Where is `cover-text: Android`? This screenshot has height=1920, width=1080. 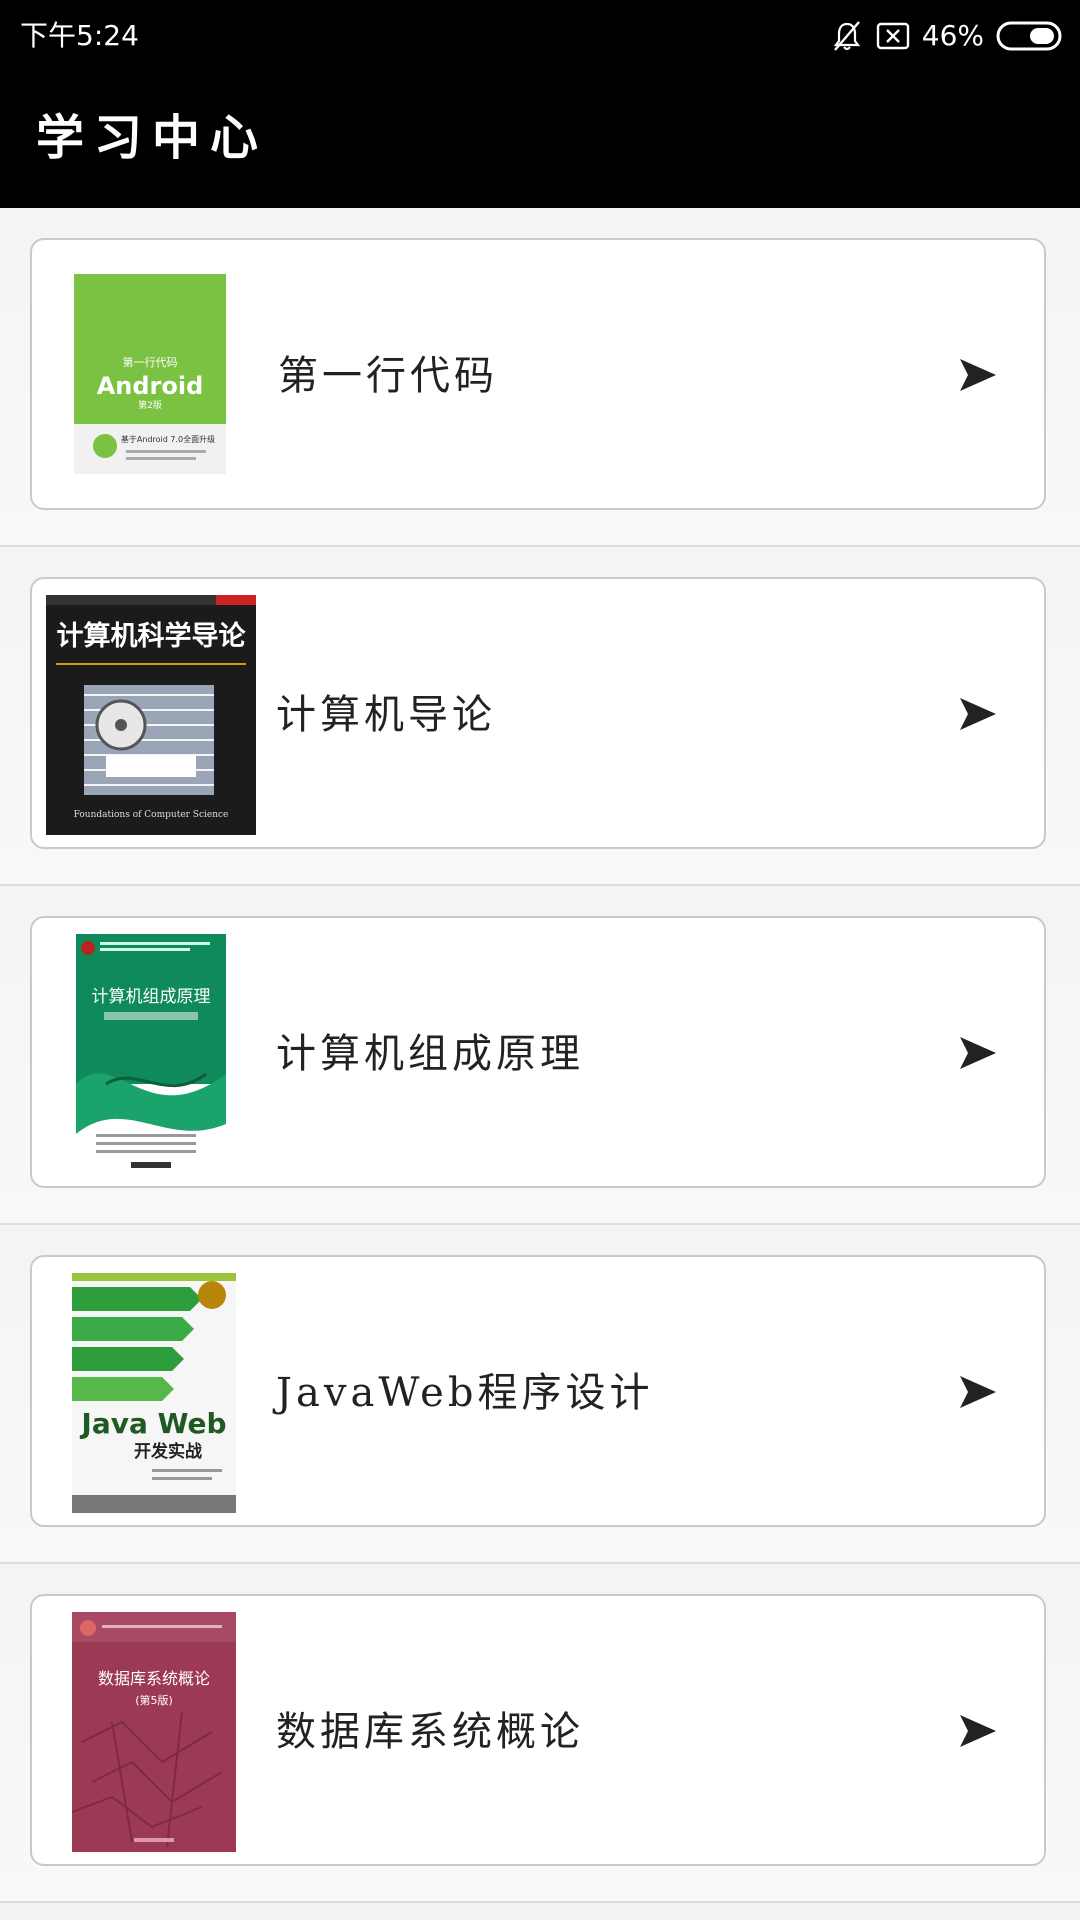
cover-text: Android is located at coordinates (150, 386).